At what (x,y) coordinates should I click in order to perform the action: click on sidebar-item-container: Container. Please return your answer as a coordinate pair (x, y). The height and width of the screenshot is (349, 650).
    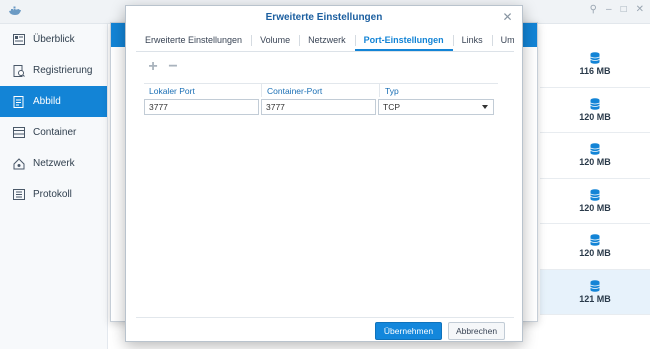
    Looking at the image, I should click on (53, 132).